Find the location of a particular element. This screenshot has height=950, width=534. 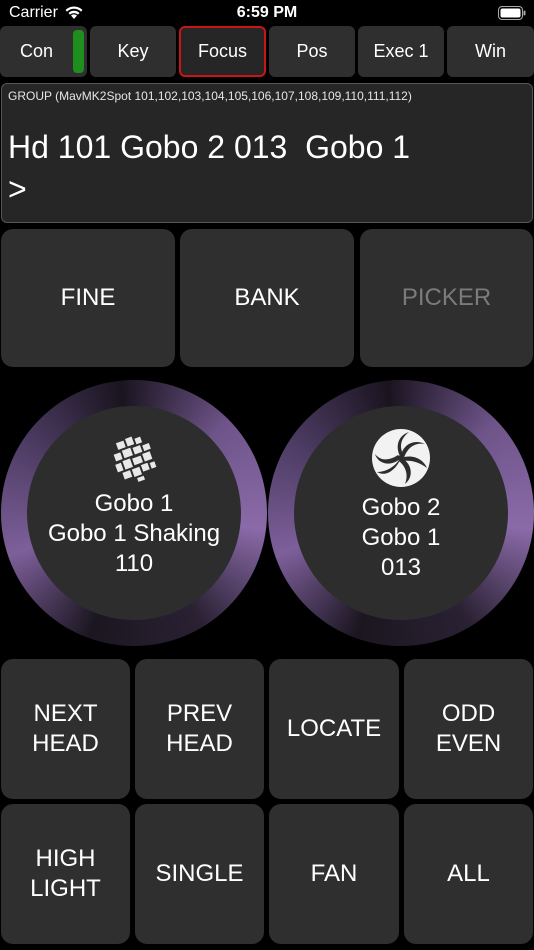

encoder-face: Gobo 2 Gobo 1 013 is located at coordinates (401, 513).